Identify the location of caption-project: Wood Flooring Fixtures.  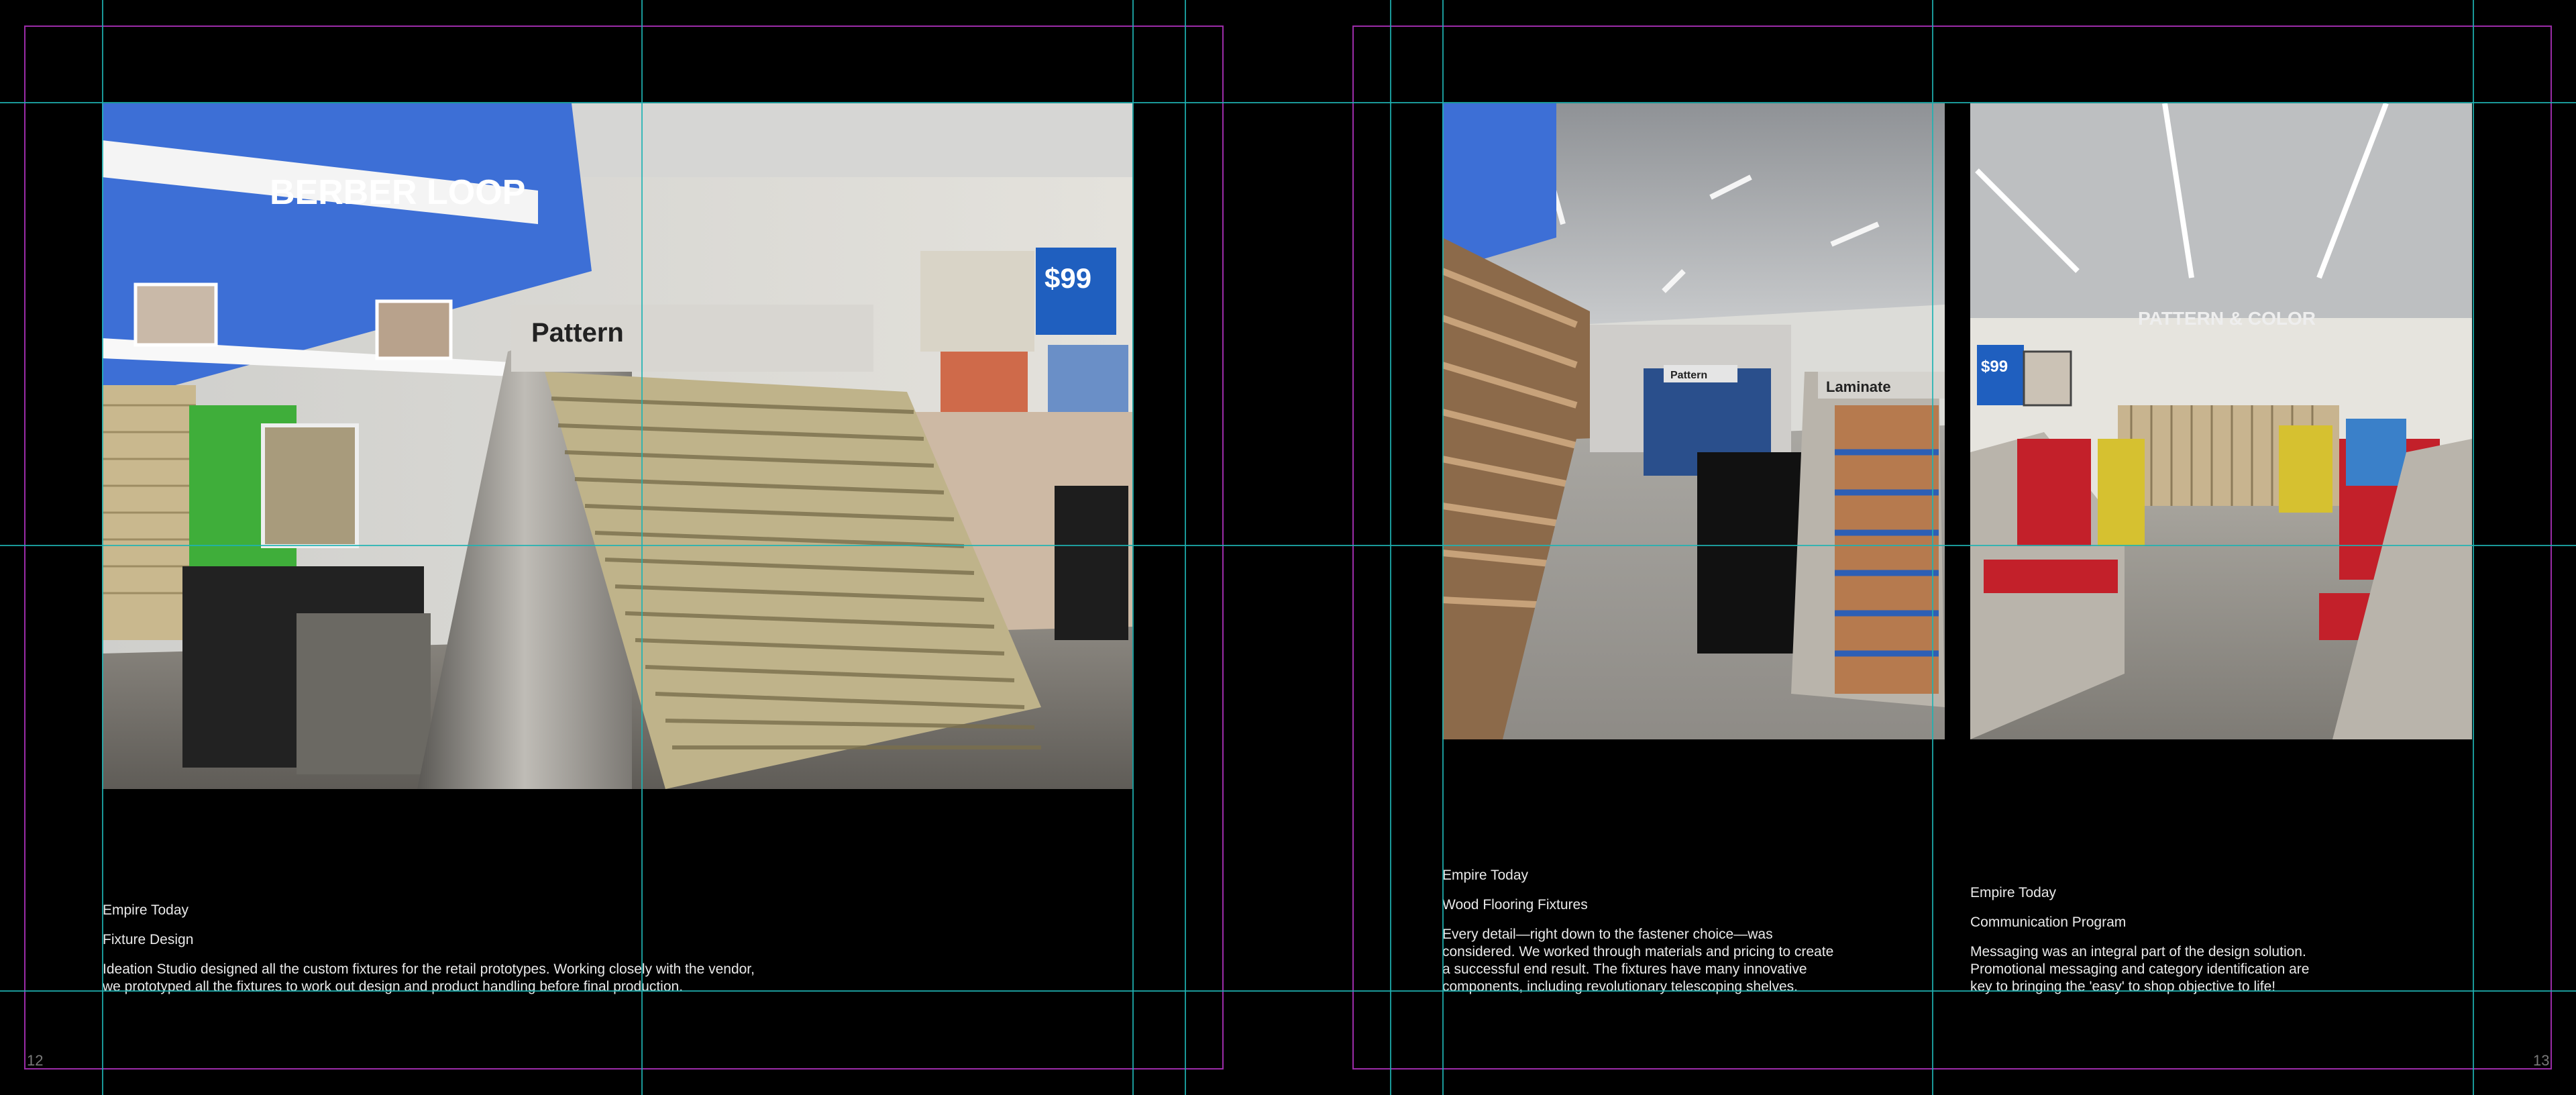
(1515, 904).